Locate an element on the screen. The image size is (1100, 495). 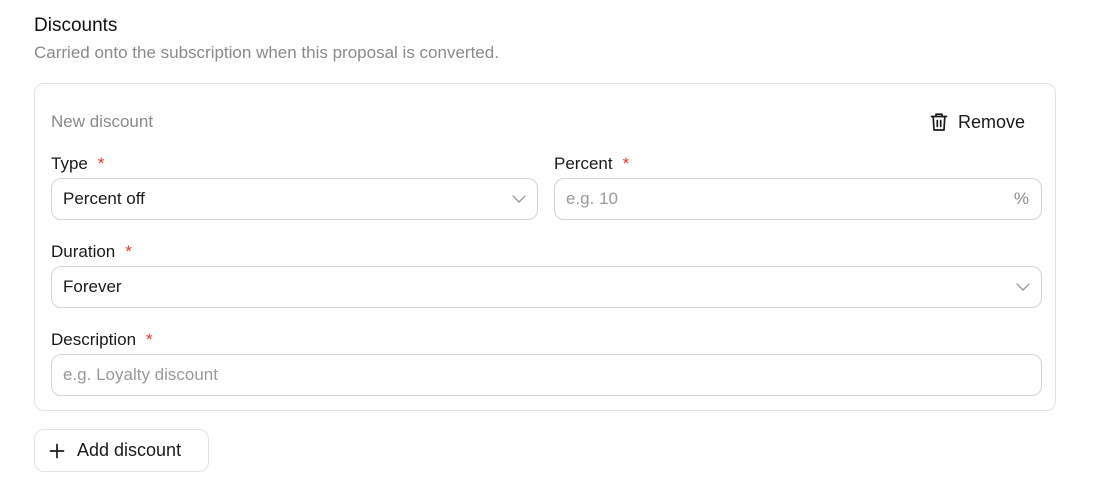
type-label: Type * is located at coordinates (77, 164).